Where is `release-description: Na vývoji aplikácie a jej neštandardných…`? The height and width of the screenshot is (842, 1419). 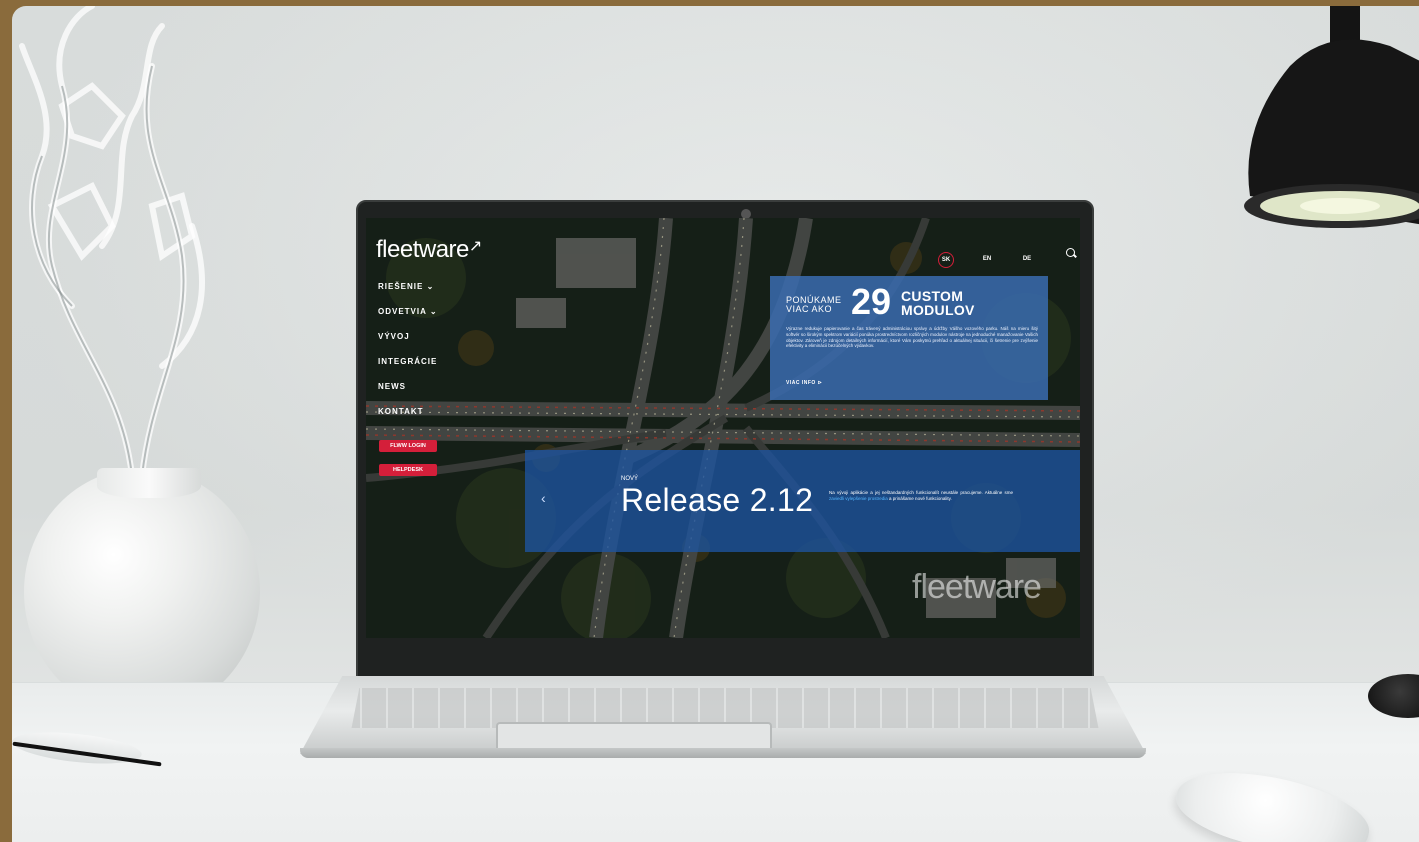 release-description: Na vývoji aplikácie a jej neštandardných… is located at coordinates (921, 496).